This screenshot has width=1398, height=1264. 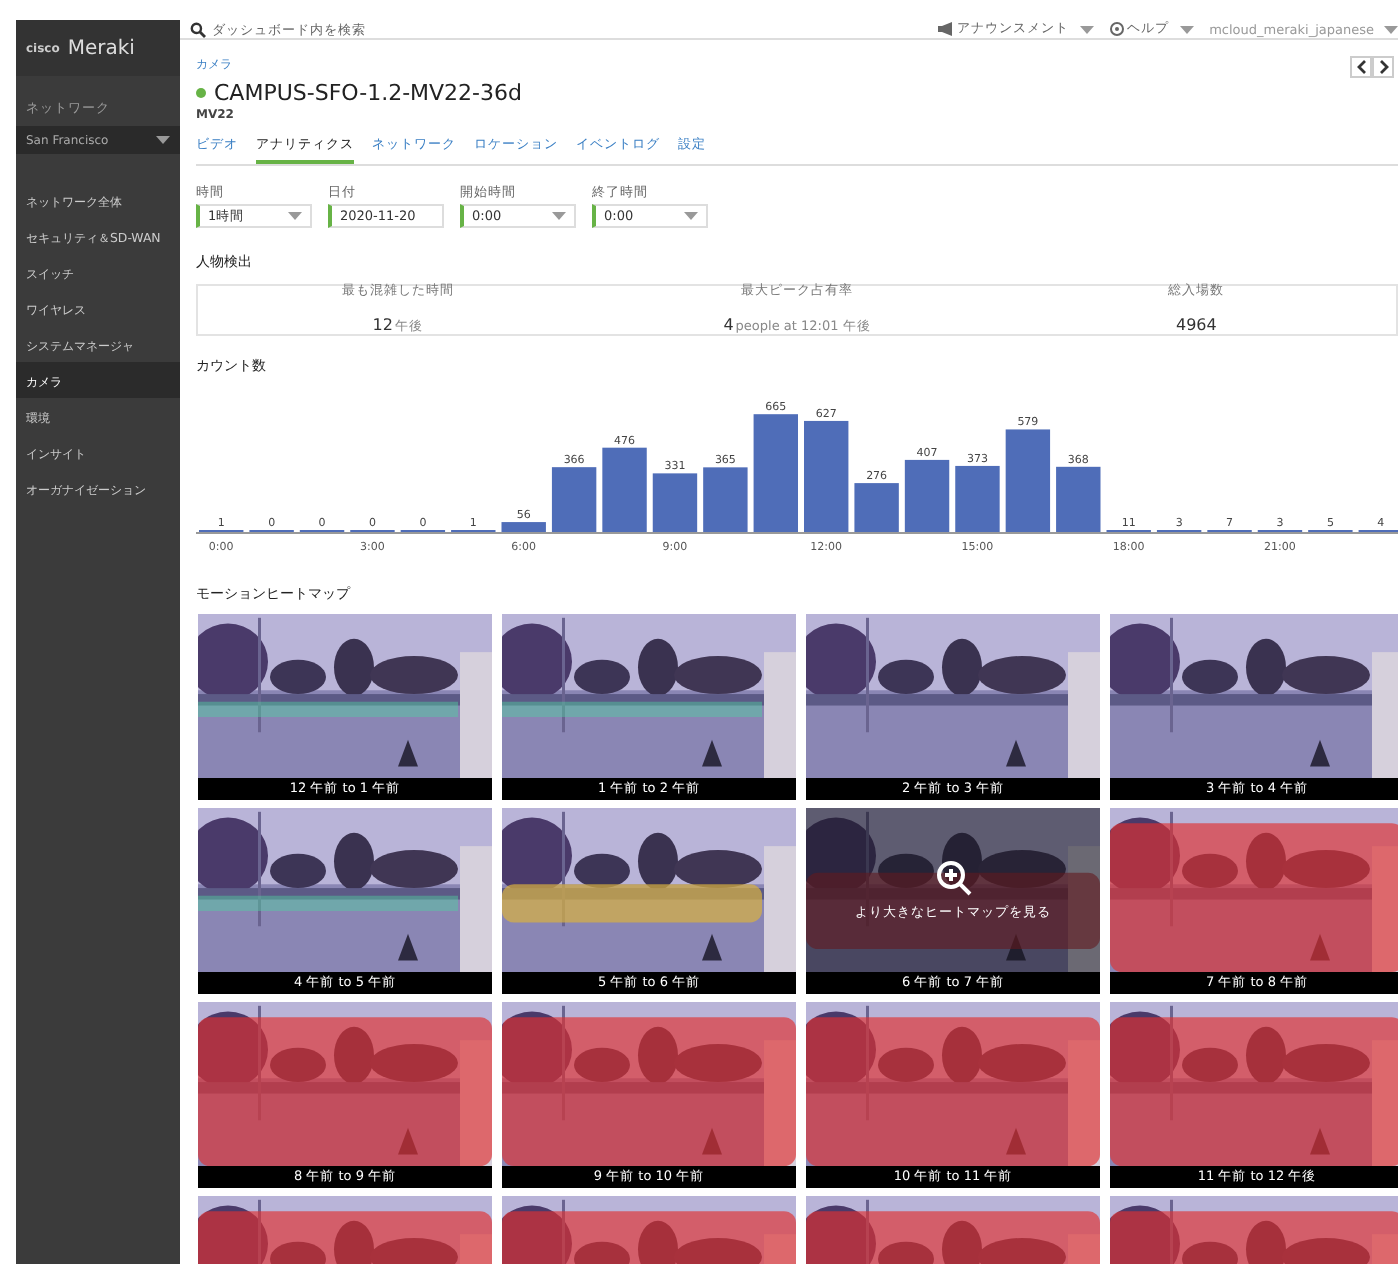 I want to click on help-icon, so click(x=1116, y=29).